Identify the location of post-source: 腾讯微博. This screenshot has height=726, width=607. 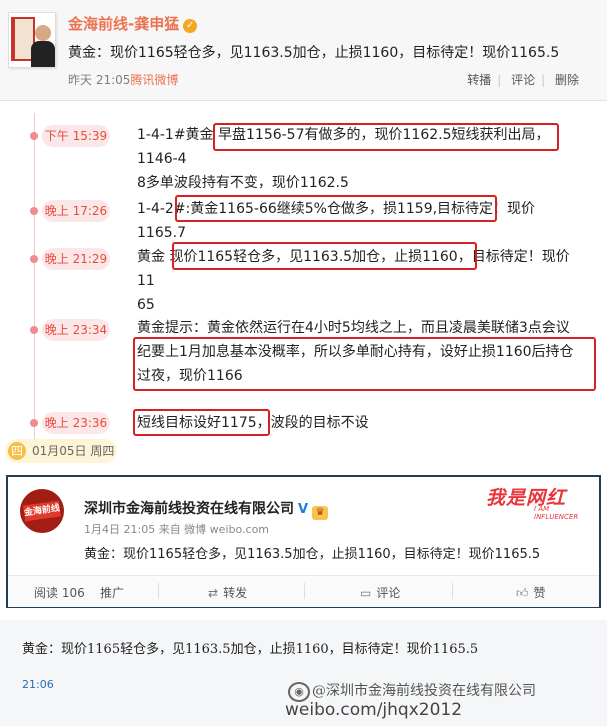
(154, 80).